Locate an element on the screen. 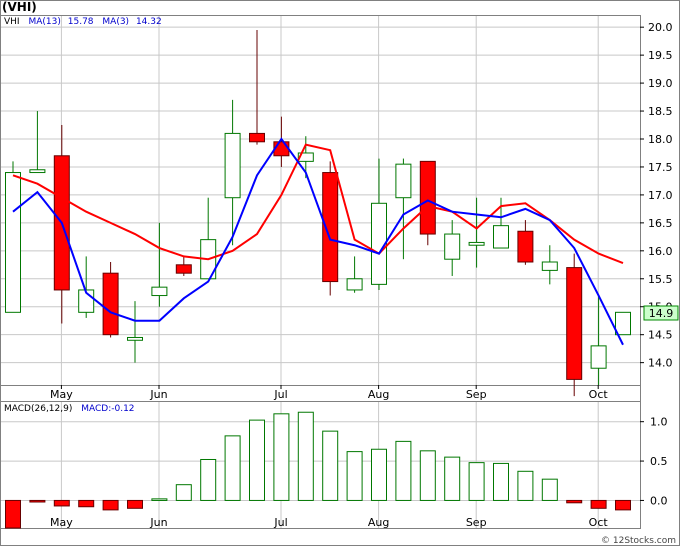 Image resolution: width=680 pixels, height=550 pixels. macd-tick-label: 0.0 is located at coordinates (659, 500).